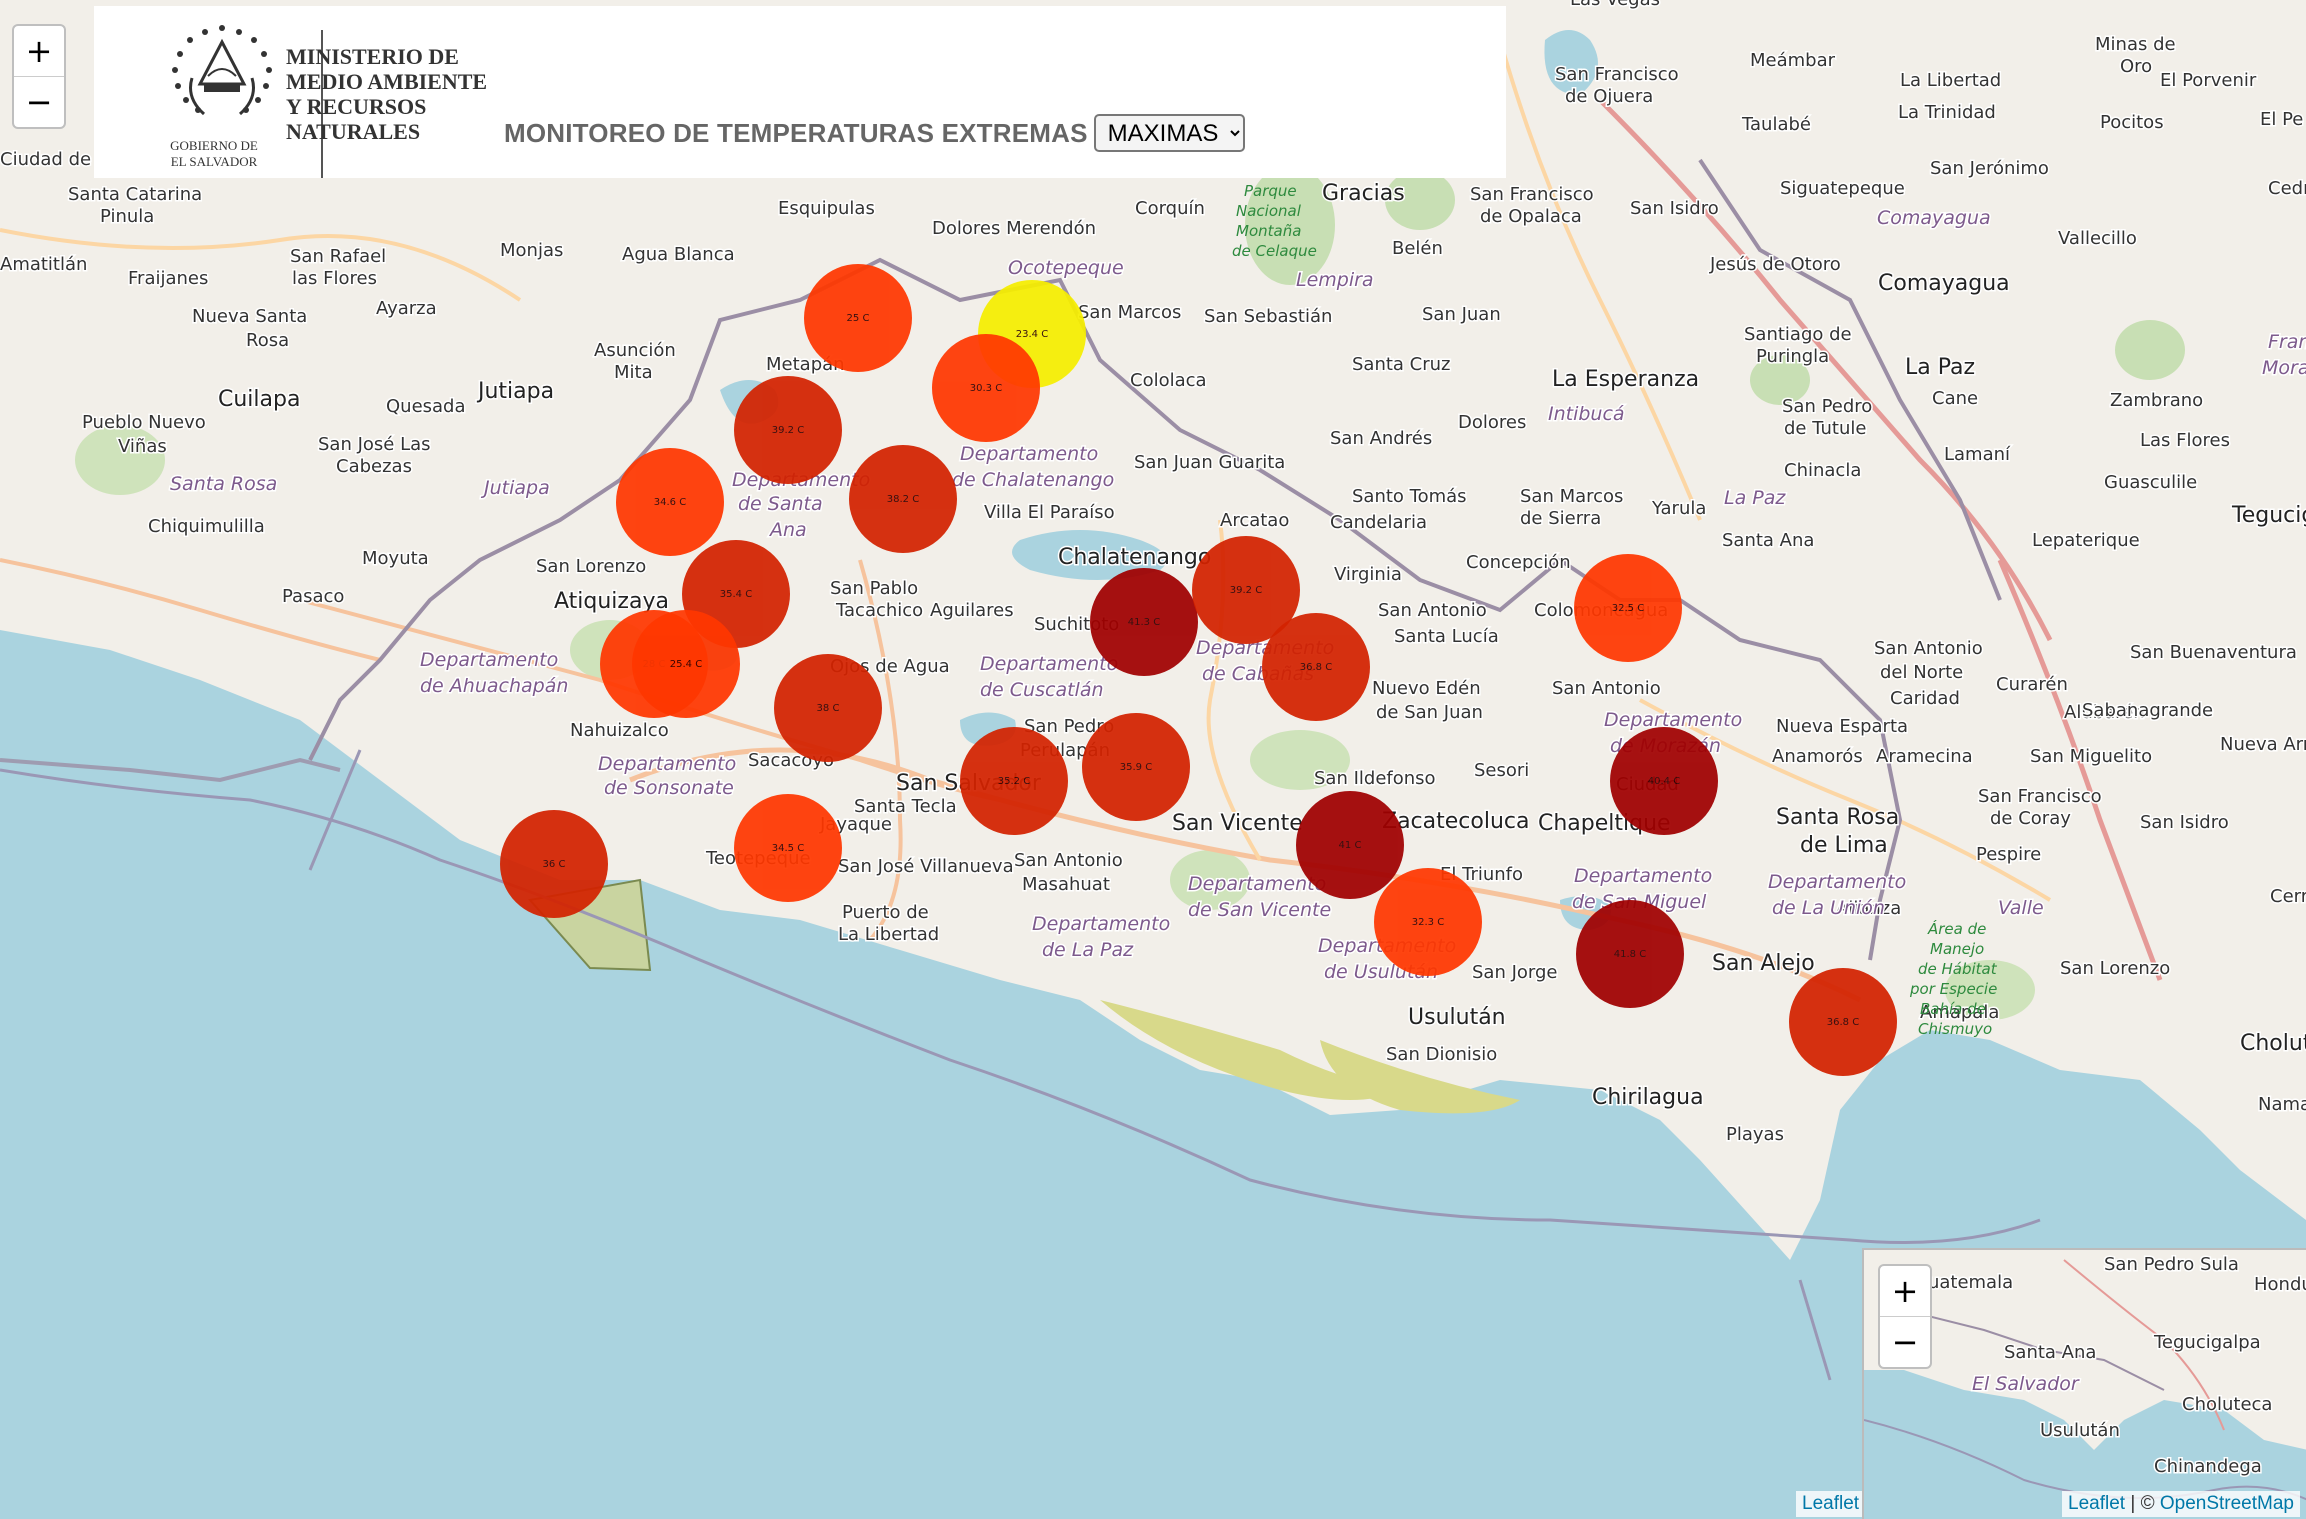 This screenshot has height=1519, width=2306. I want to click on svg-text: de Santa, so click(780, 504).